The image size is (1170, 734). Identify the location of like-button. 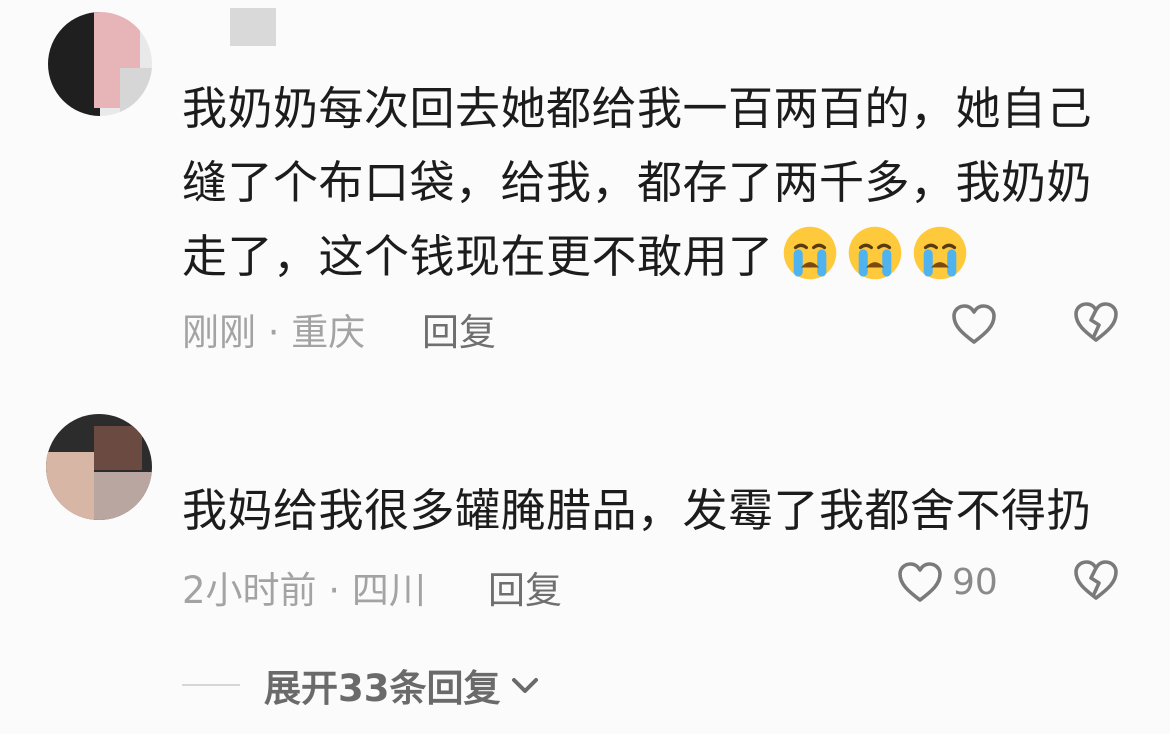
(974, 324).